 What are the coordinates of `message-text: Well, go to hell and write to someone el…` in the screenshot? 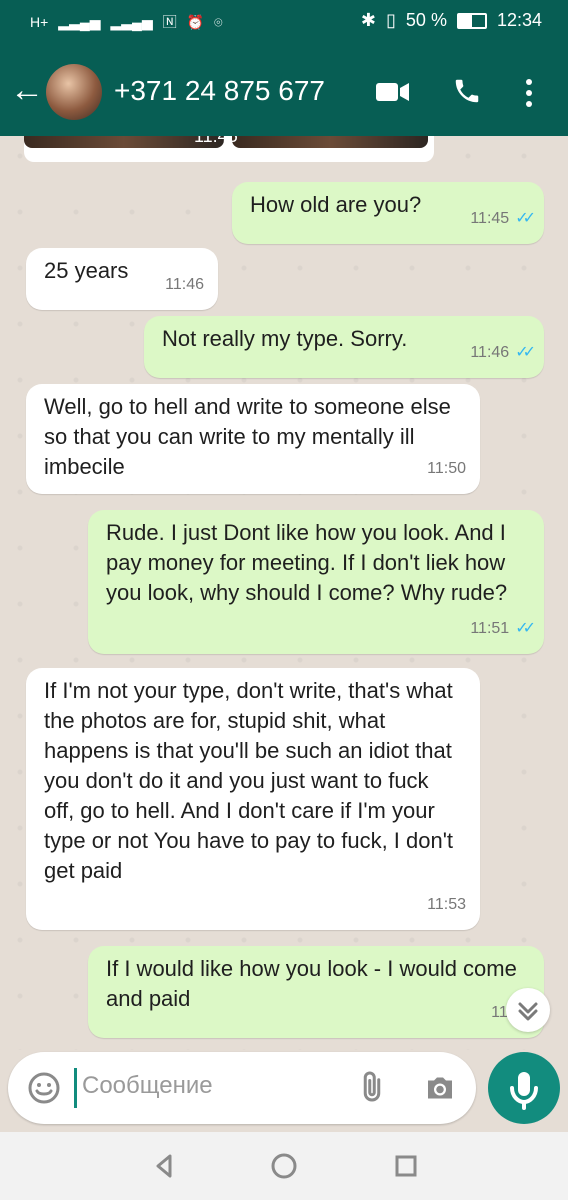 It's located at (247, 436).